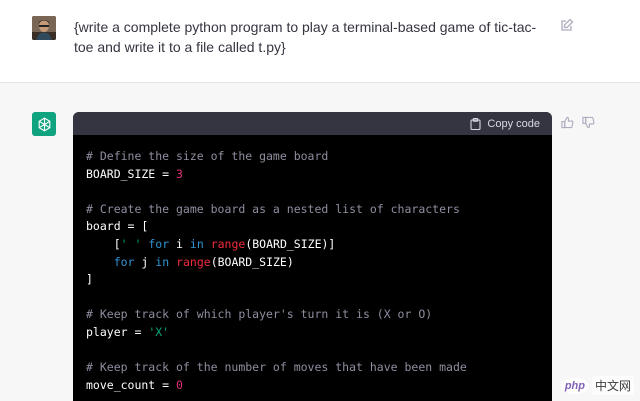  Describe the element at coordinates (567, 25) in the screenshot. I see `edit-icon` at that location.